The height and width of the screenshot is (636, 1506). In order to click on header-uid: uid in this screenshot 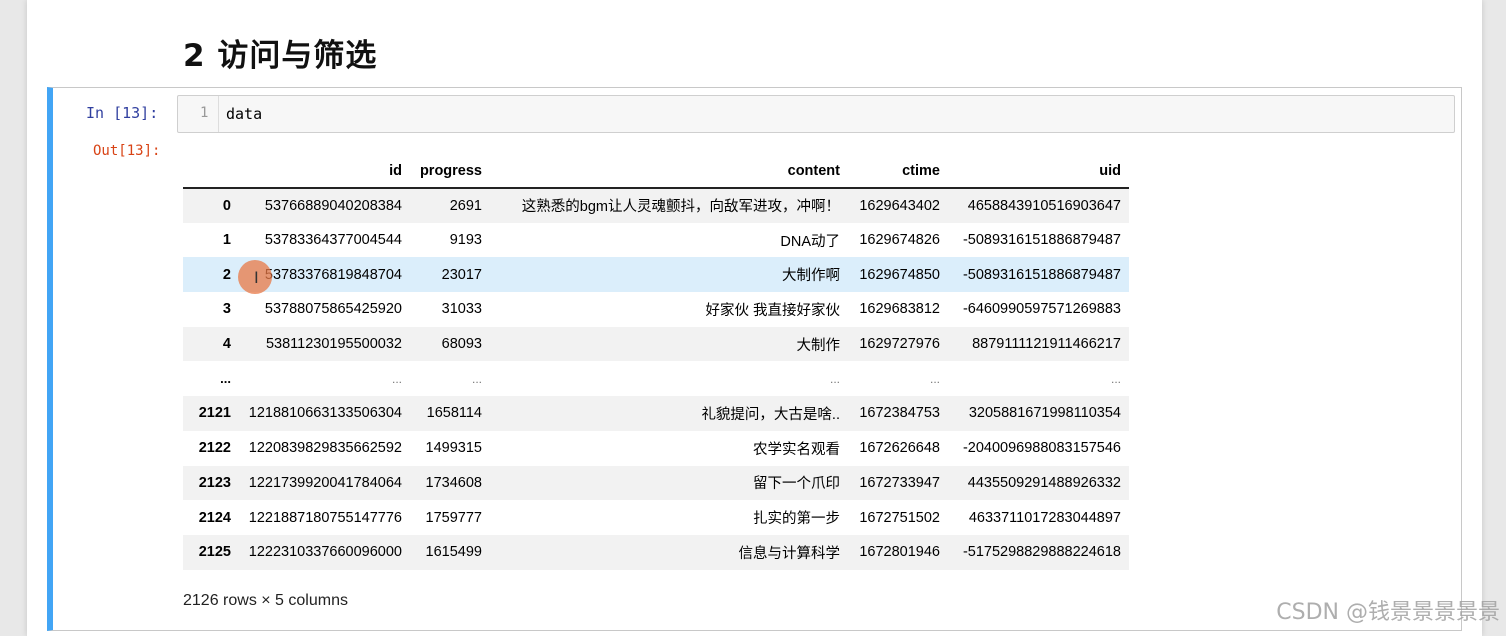, I will do `click(1038, 171)`.